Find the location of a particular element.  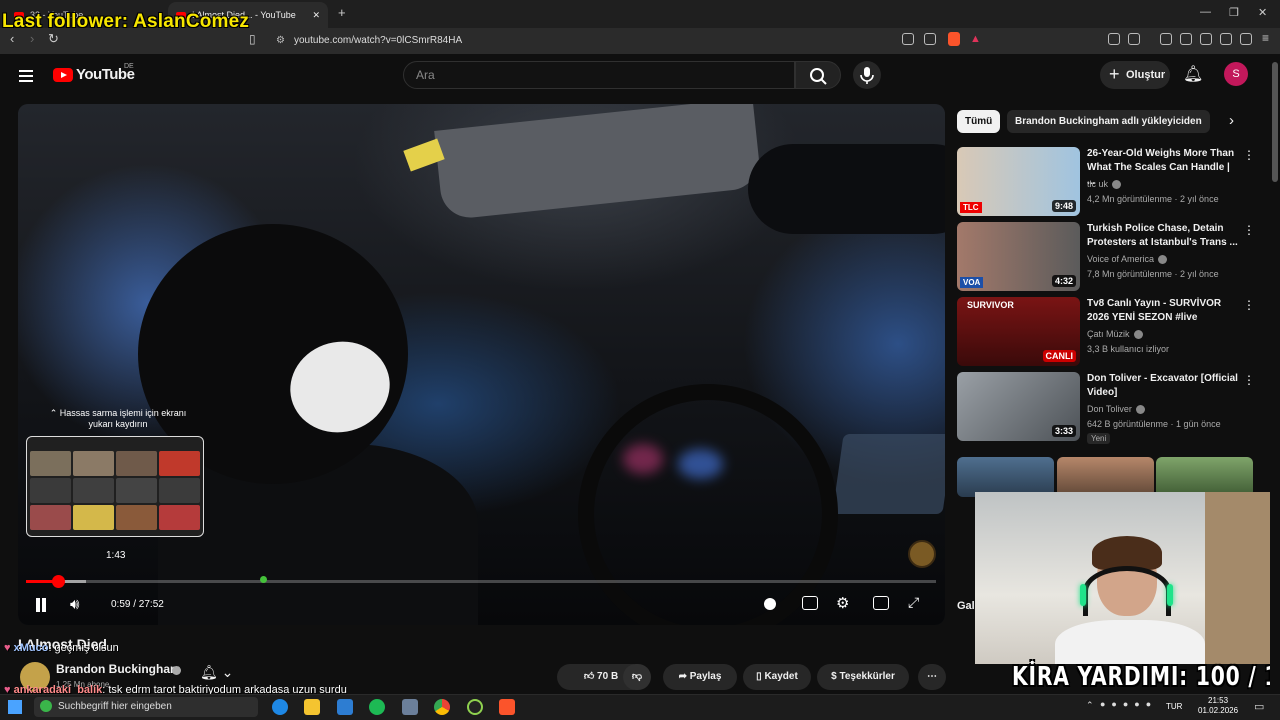

avatar: S is located at coordinates (1236, 74).